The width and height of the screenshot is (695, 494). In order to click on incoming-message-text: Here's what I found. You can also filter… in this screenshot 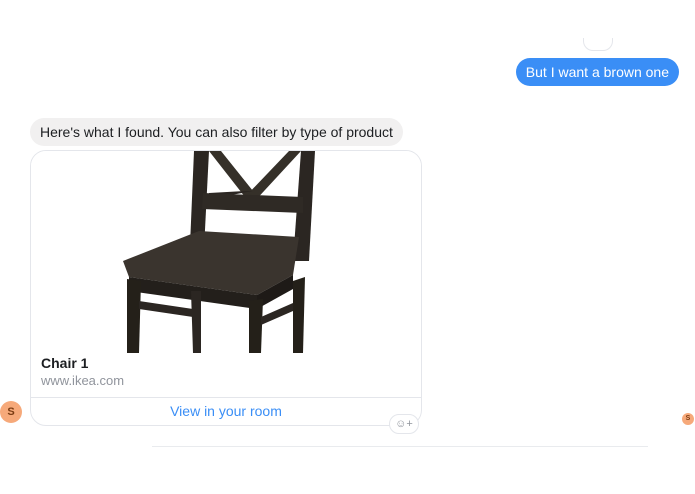, I will do `click(216, 132)`.